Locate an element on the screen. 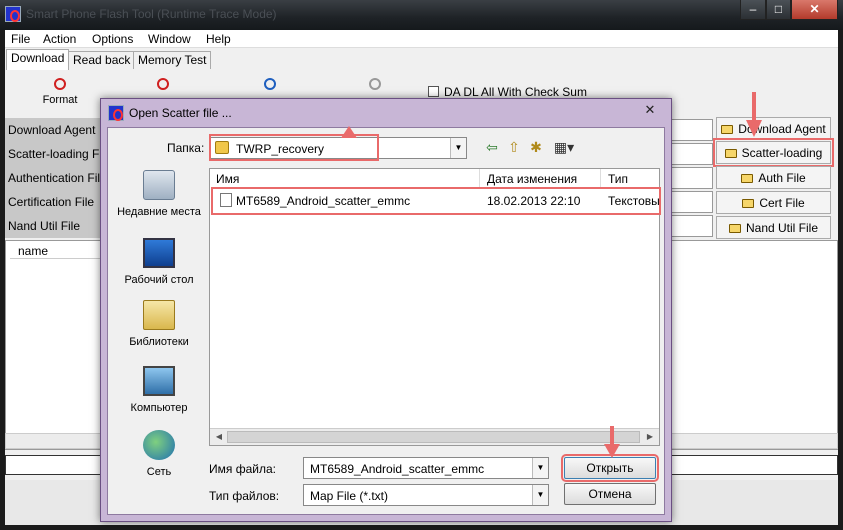  checksum-checkbox is located at coordinates (433, 91).